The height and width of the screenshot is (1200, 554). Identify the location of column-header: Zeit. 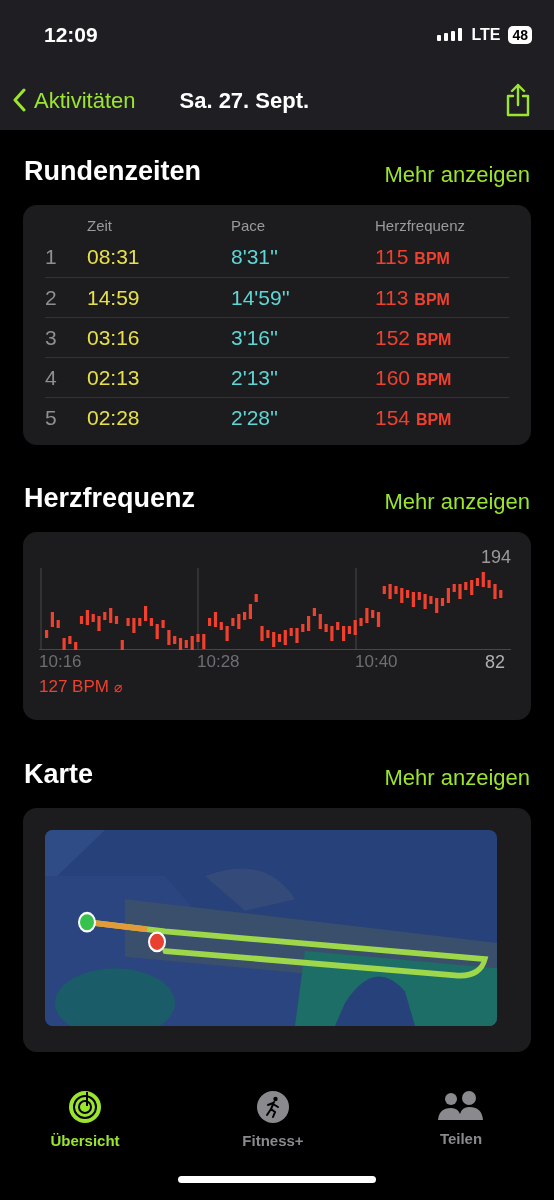
(100, 225).